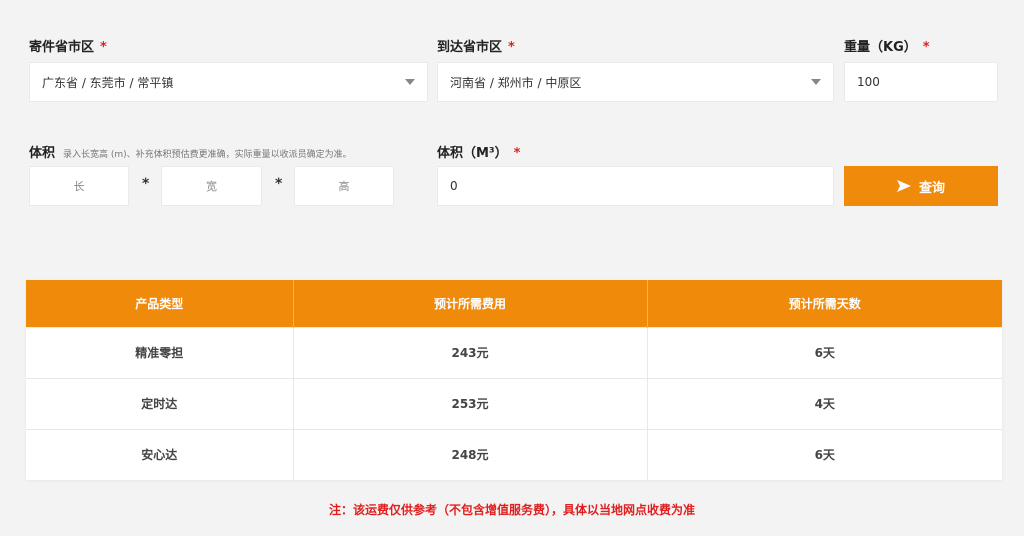 This screenshot has width=1024, height=536. What do you see at coordinates (160, 454) in the screenshot?
I see `cell-product: 安心达` at bounding box center [160, 454].